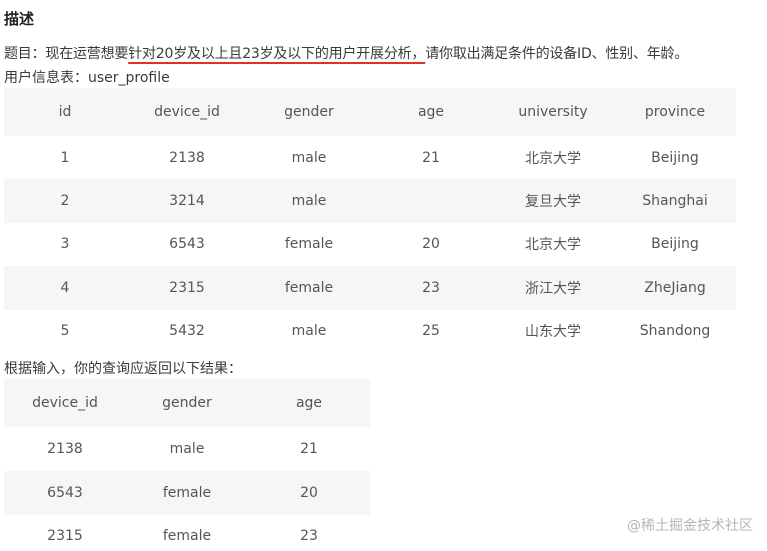  I want to click on column-header: province, so click(675, 112).